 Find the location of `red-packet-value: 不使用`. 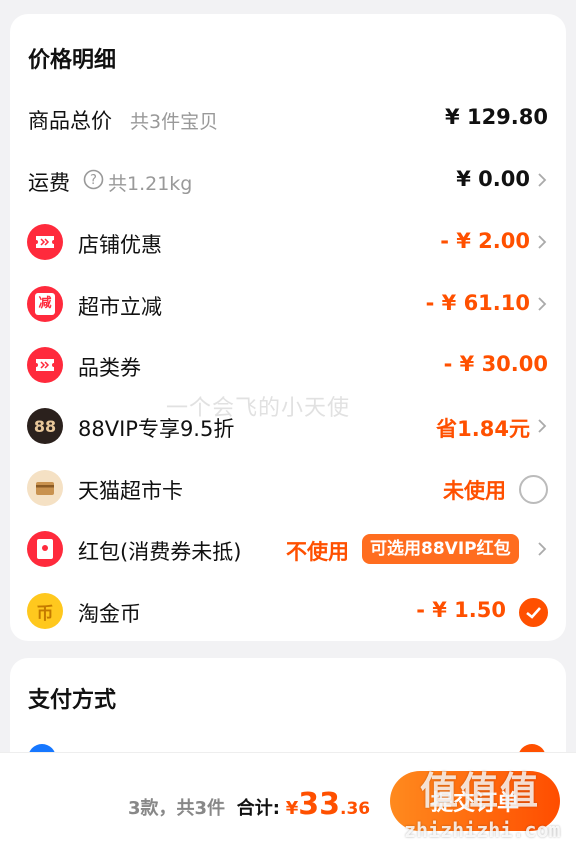

red-packet-value: 不使用 is located at coordinates (317, 552).